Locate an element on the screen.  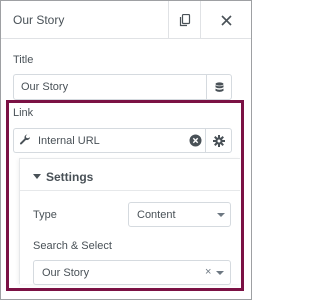
settings-divider is located at coordinates (129, 190).